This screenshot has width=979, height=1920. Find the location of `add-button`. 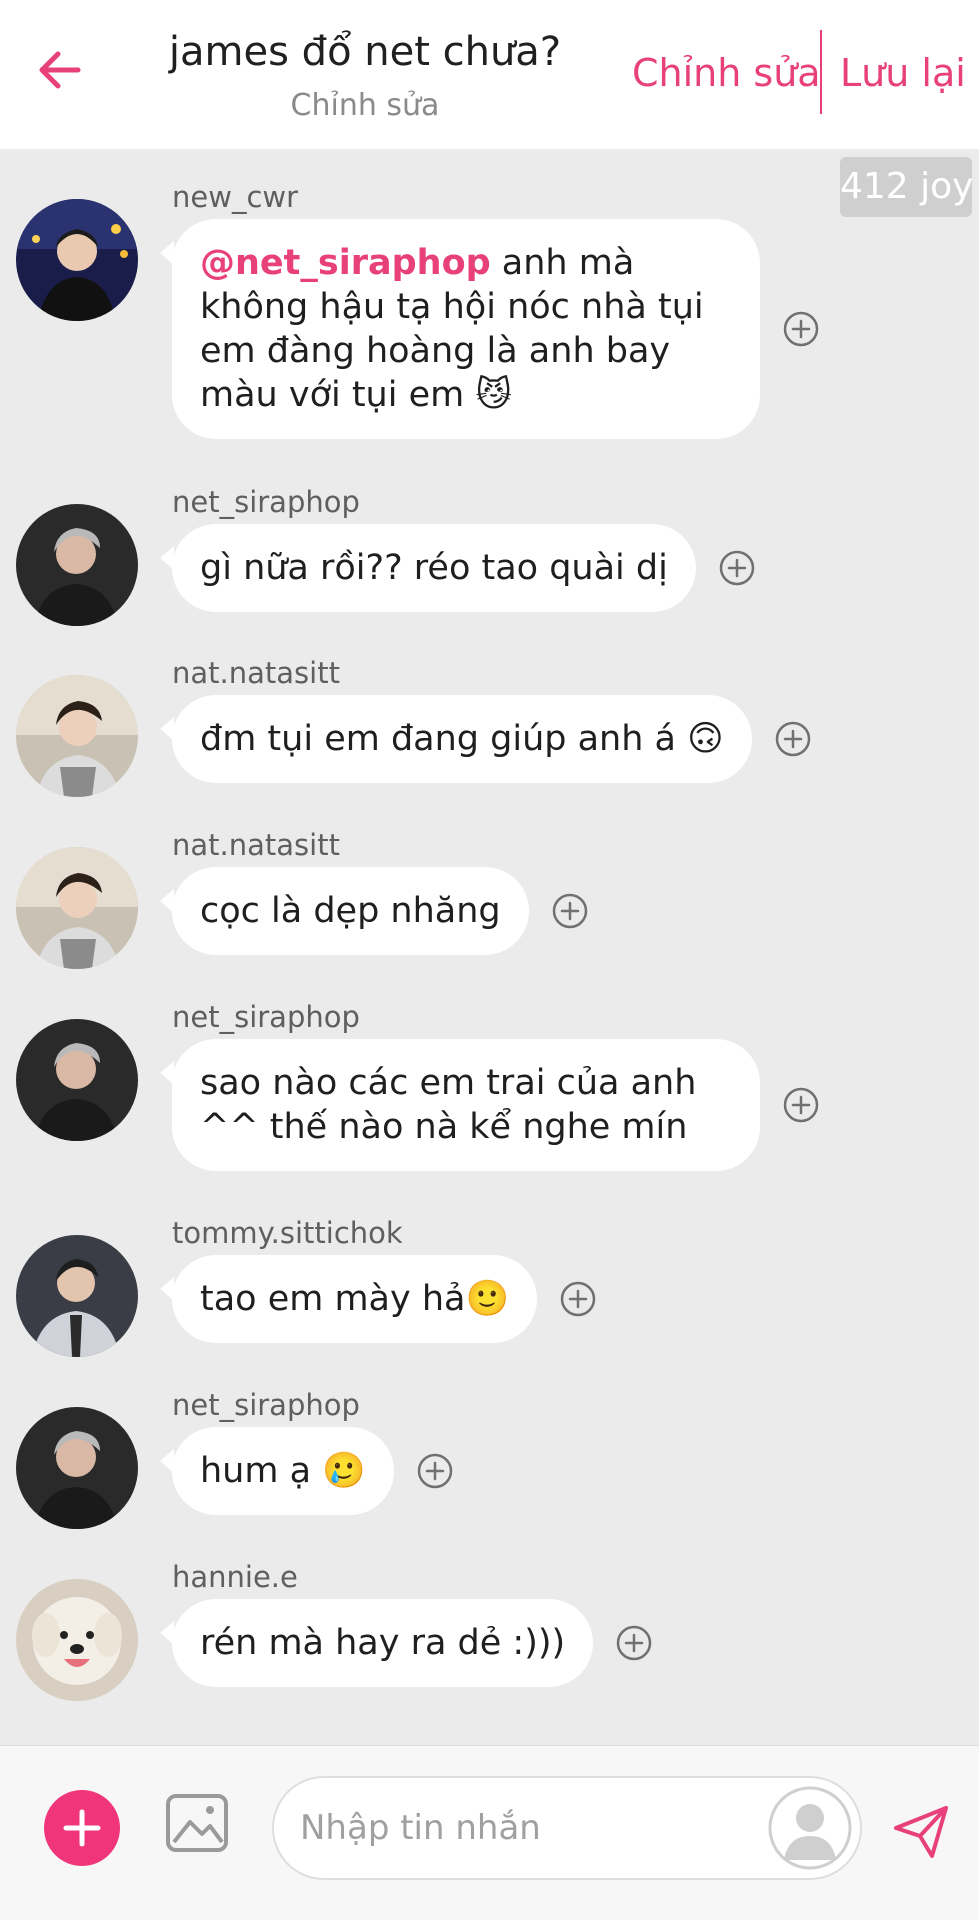

add-button is located at coordinates (82, 1828).